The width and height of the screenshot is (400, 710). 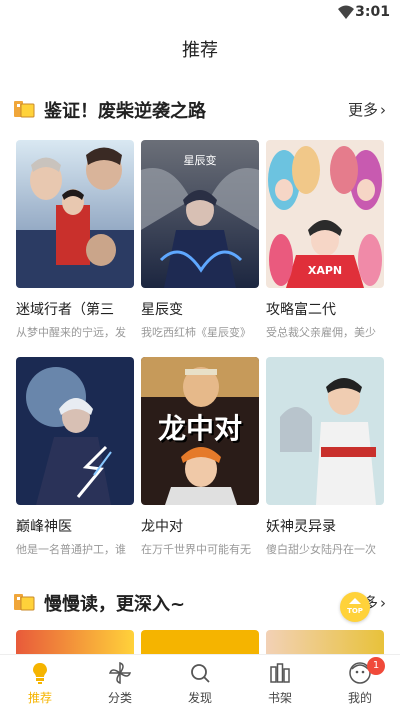 I want to click on status-bar: 3:01, so click(x=200, y=13).